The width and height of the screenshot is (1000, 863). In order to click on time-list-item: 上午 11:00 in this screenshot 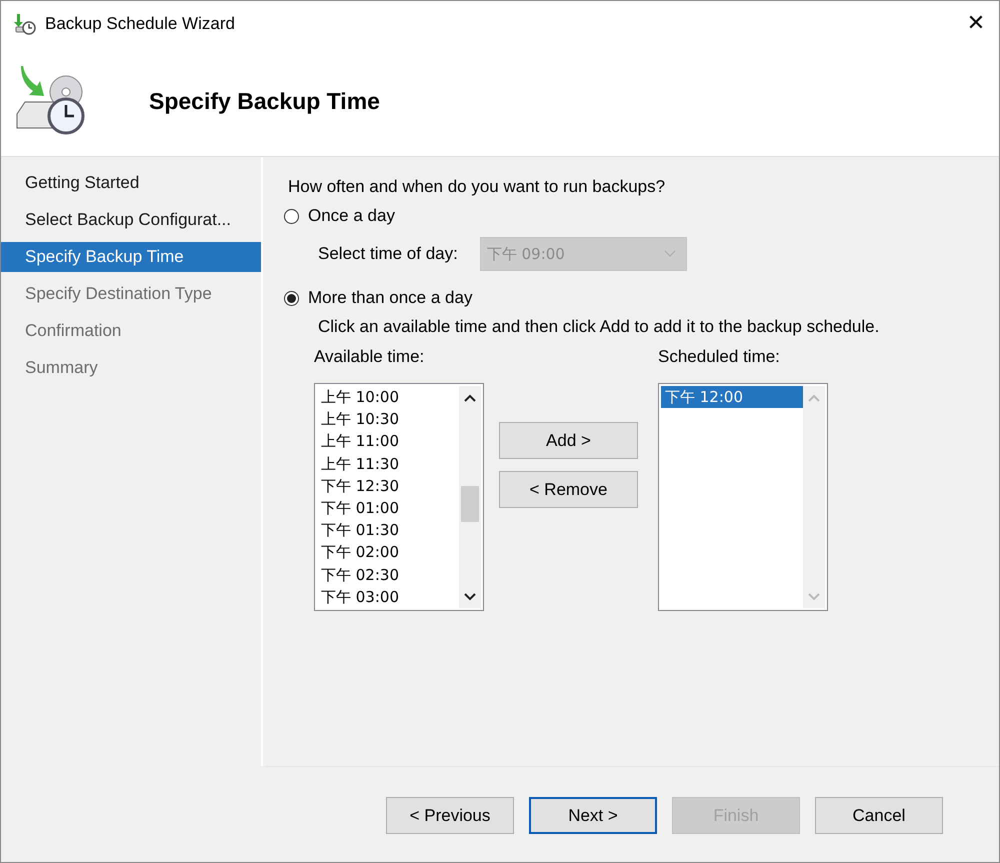, I will do `click(388, 441)`.